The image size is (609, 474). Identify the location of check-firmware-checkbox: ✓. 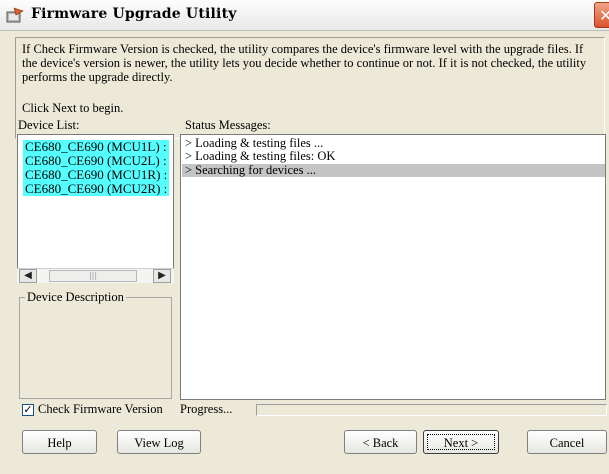
(28, 410).